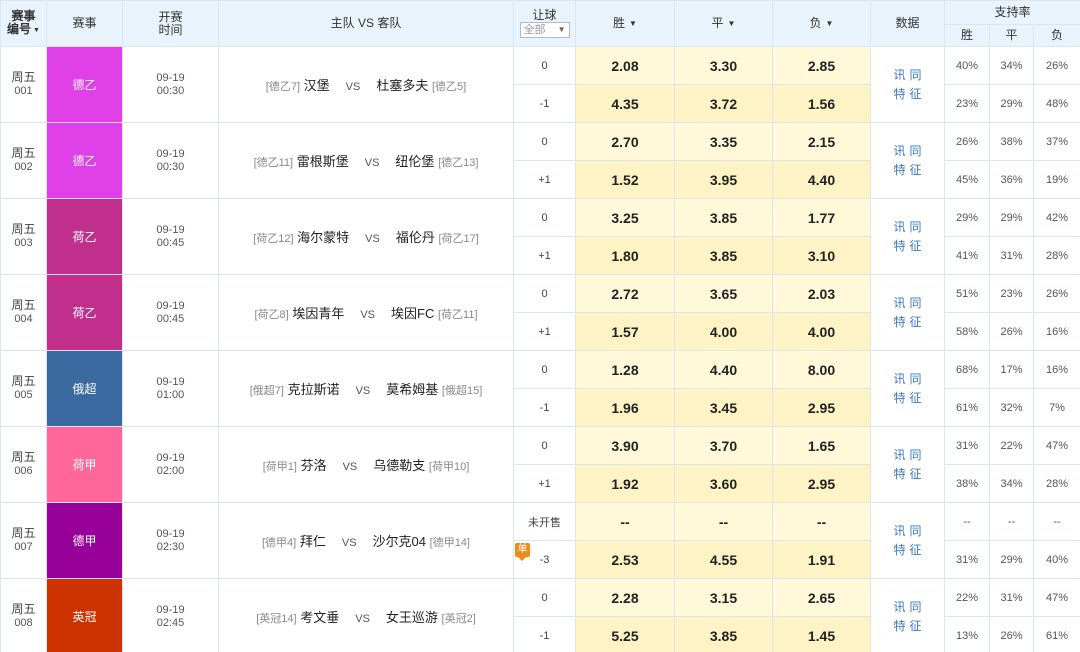  What do you see at coordinates (821, 65) in the screenshot?
I see `odds-lose: 2.85` at bounding box center [821, 65].